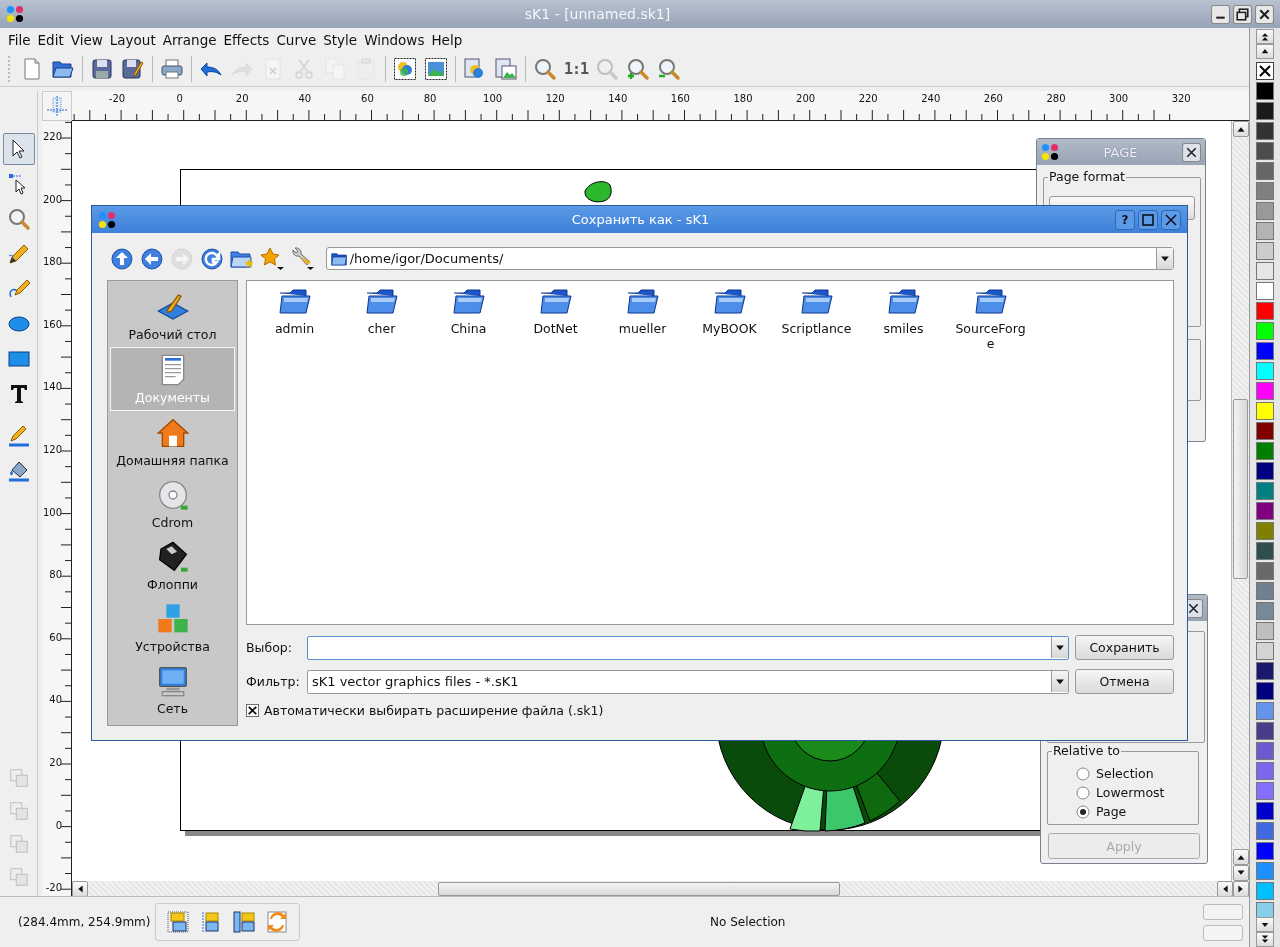 This screenshot has width=1280, height=947. I want to click on folder-name: smiles, so click(903, 328).